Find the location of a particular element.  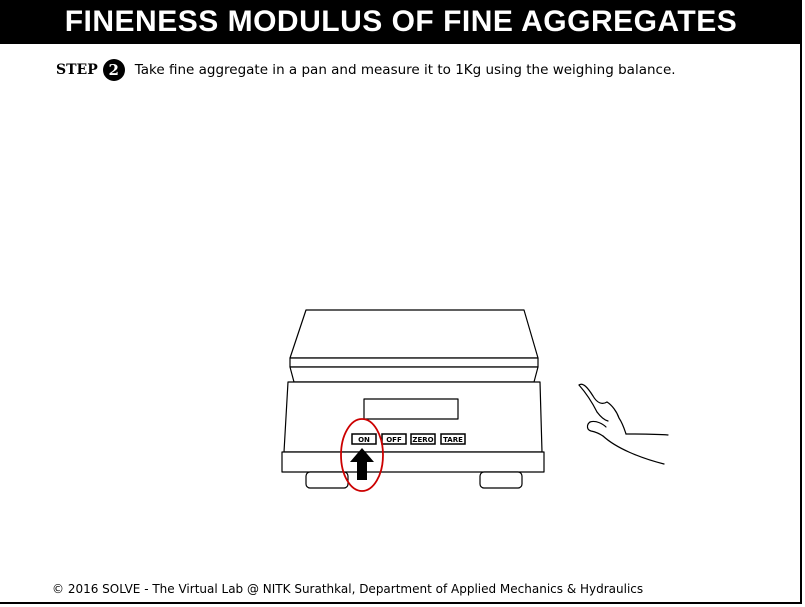

balance-foot-right is located at coordinates (501, 480).